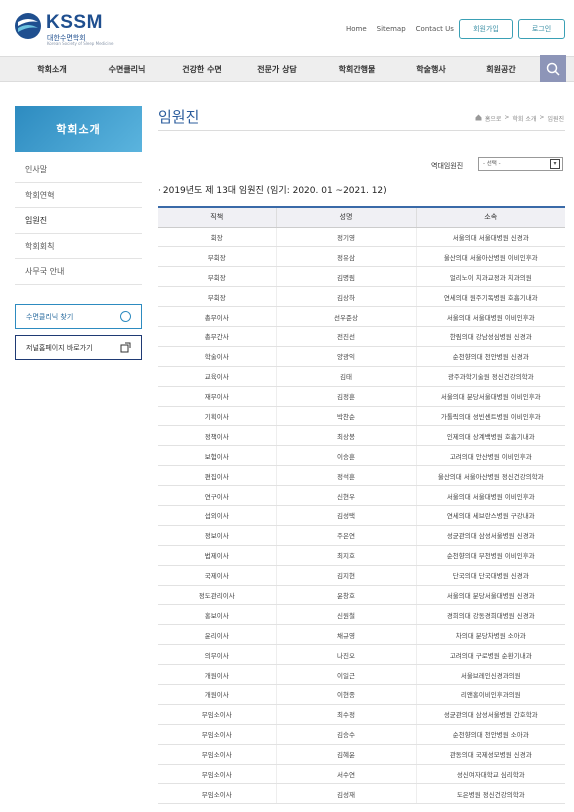  I want to click on cell-name: 이일근, so click(345, 674).